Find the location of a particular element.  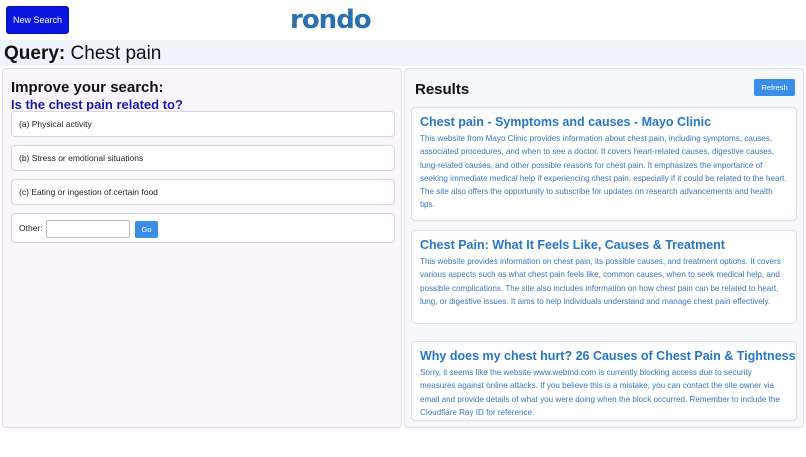

refresh-button: Refresh is located at coordinates (774, 87).